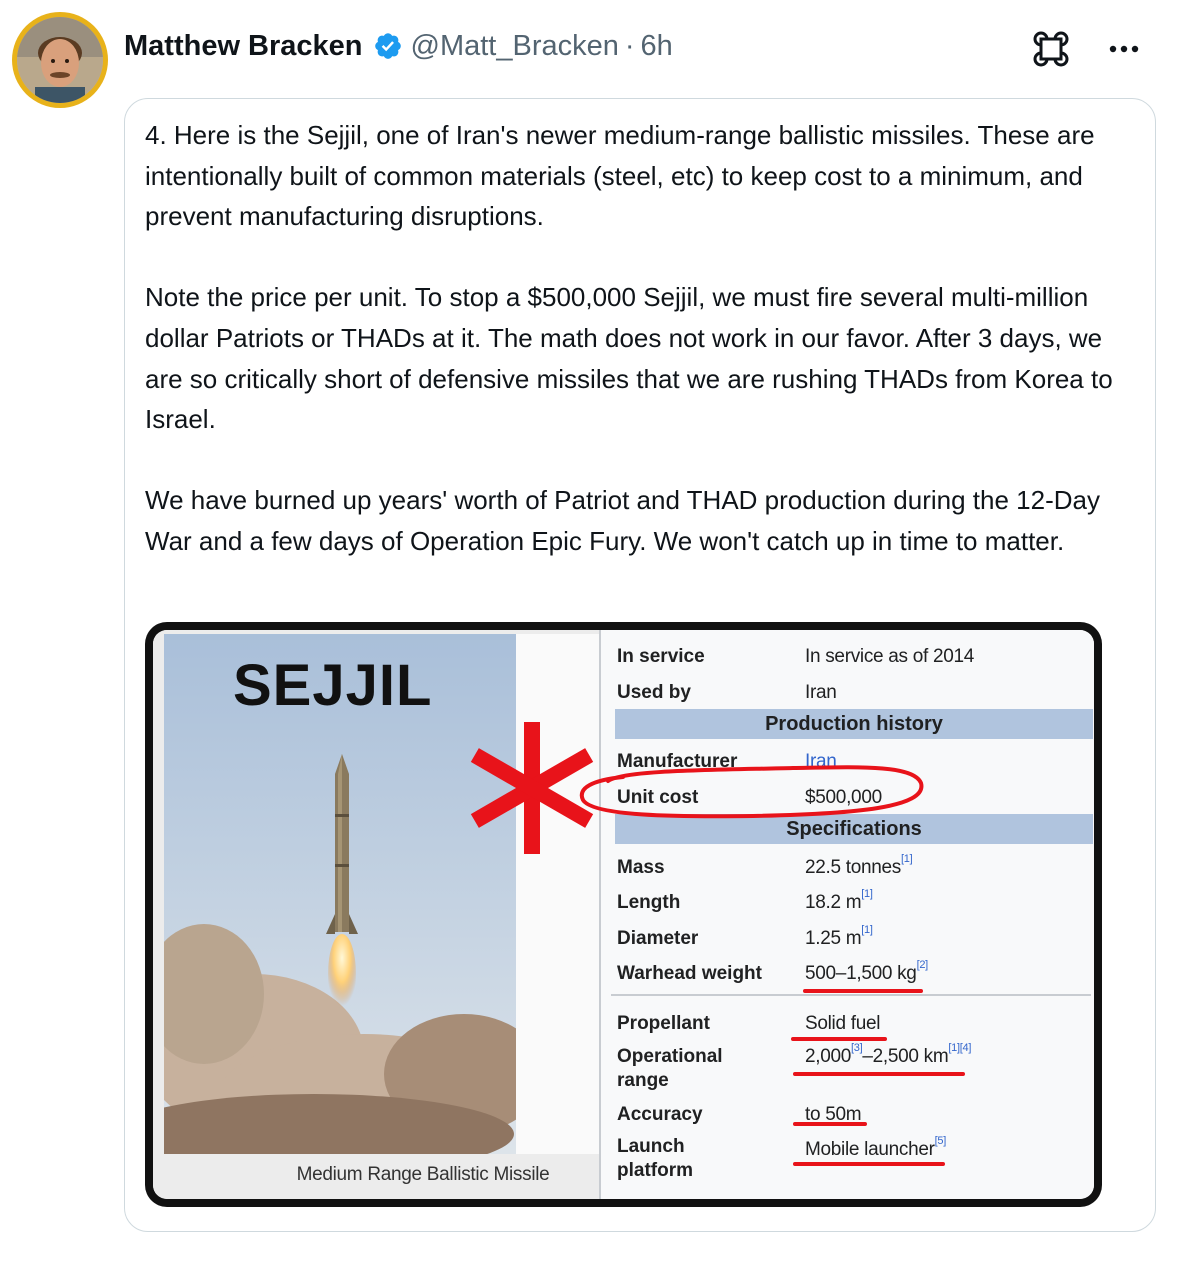 This screenshot has width=1182, height=1262. What do you see at coordinates (670, 1056) in the screenshot?
I see `label-range-1: Operational` at bounding box center [670, 1056].